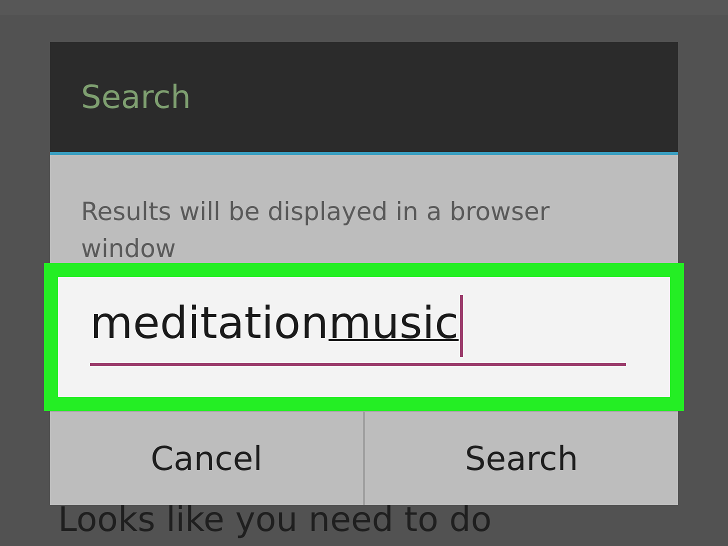 The image size is (728, 546). I want to click on search-button: Search, so click(520, 458).